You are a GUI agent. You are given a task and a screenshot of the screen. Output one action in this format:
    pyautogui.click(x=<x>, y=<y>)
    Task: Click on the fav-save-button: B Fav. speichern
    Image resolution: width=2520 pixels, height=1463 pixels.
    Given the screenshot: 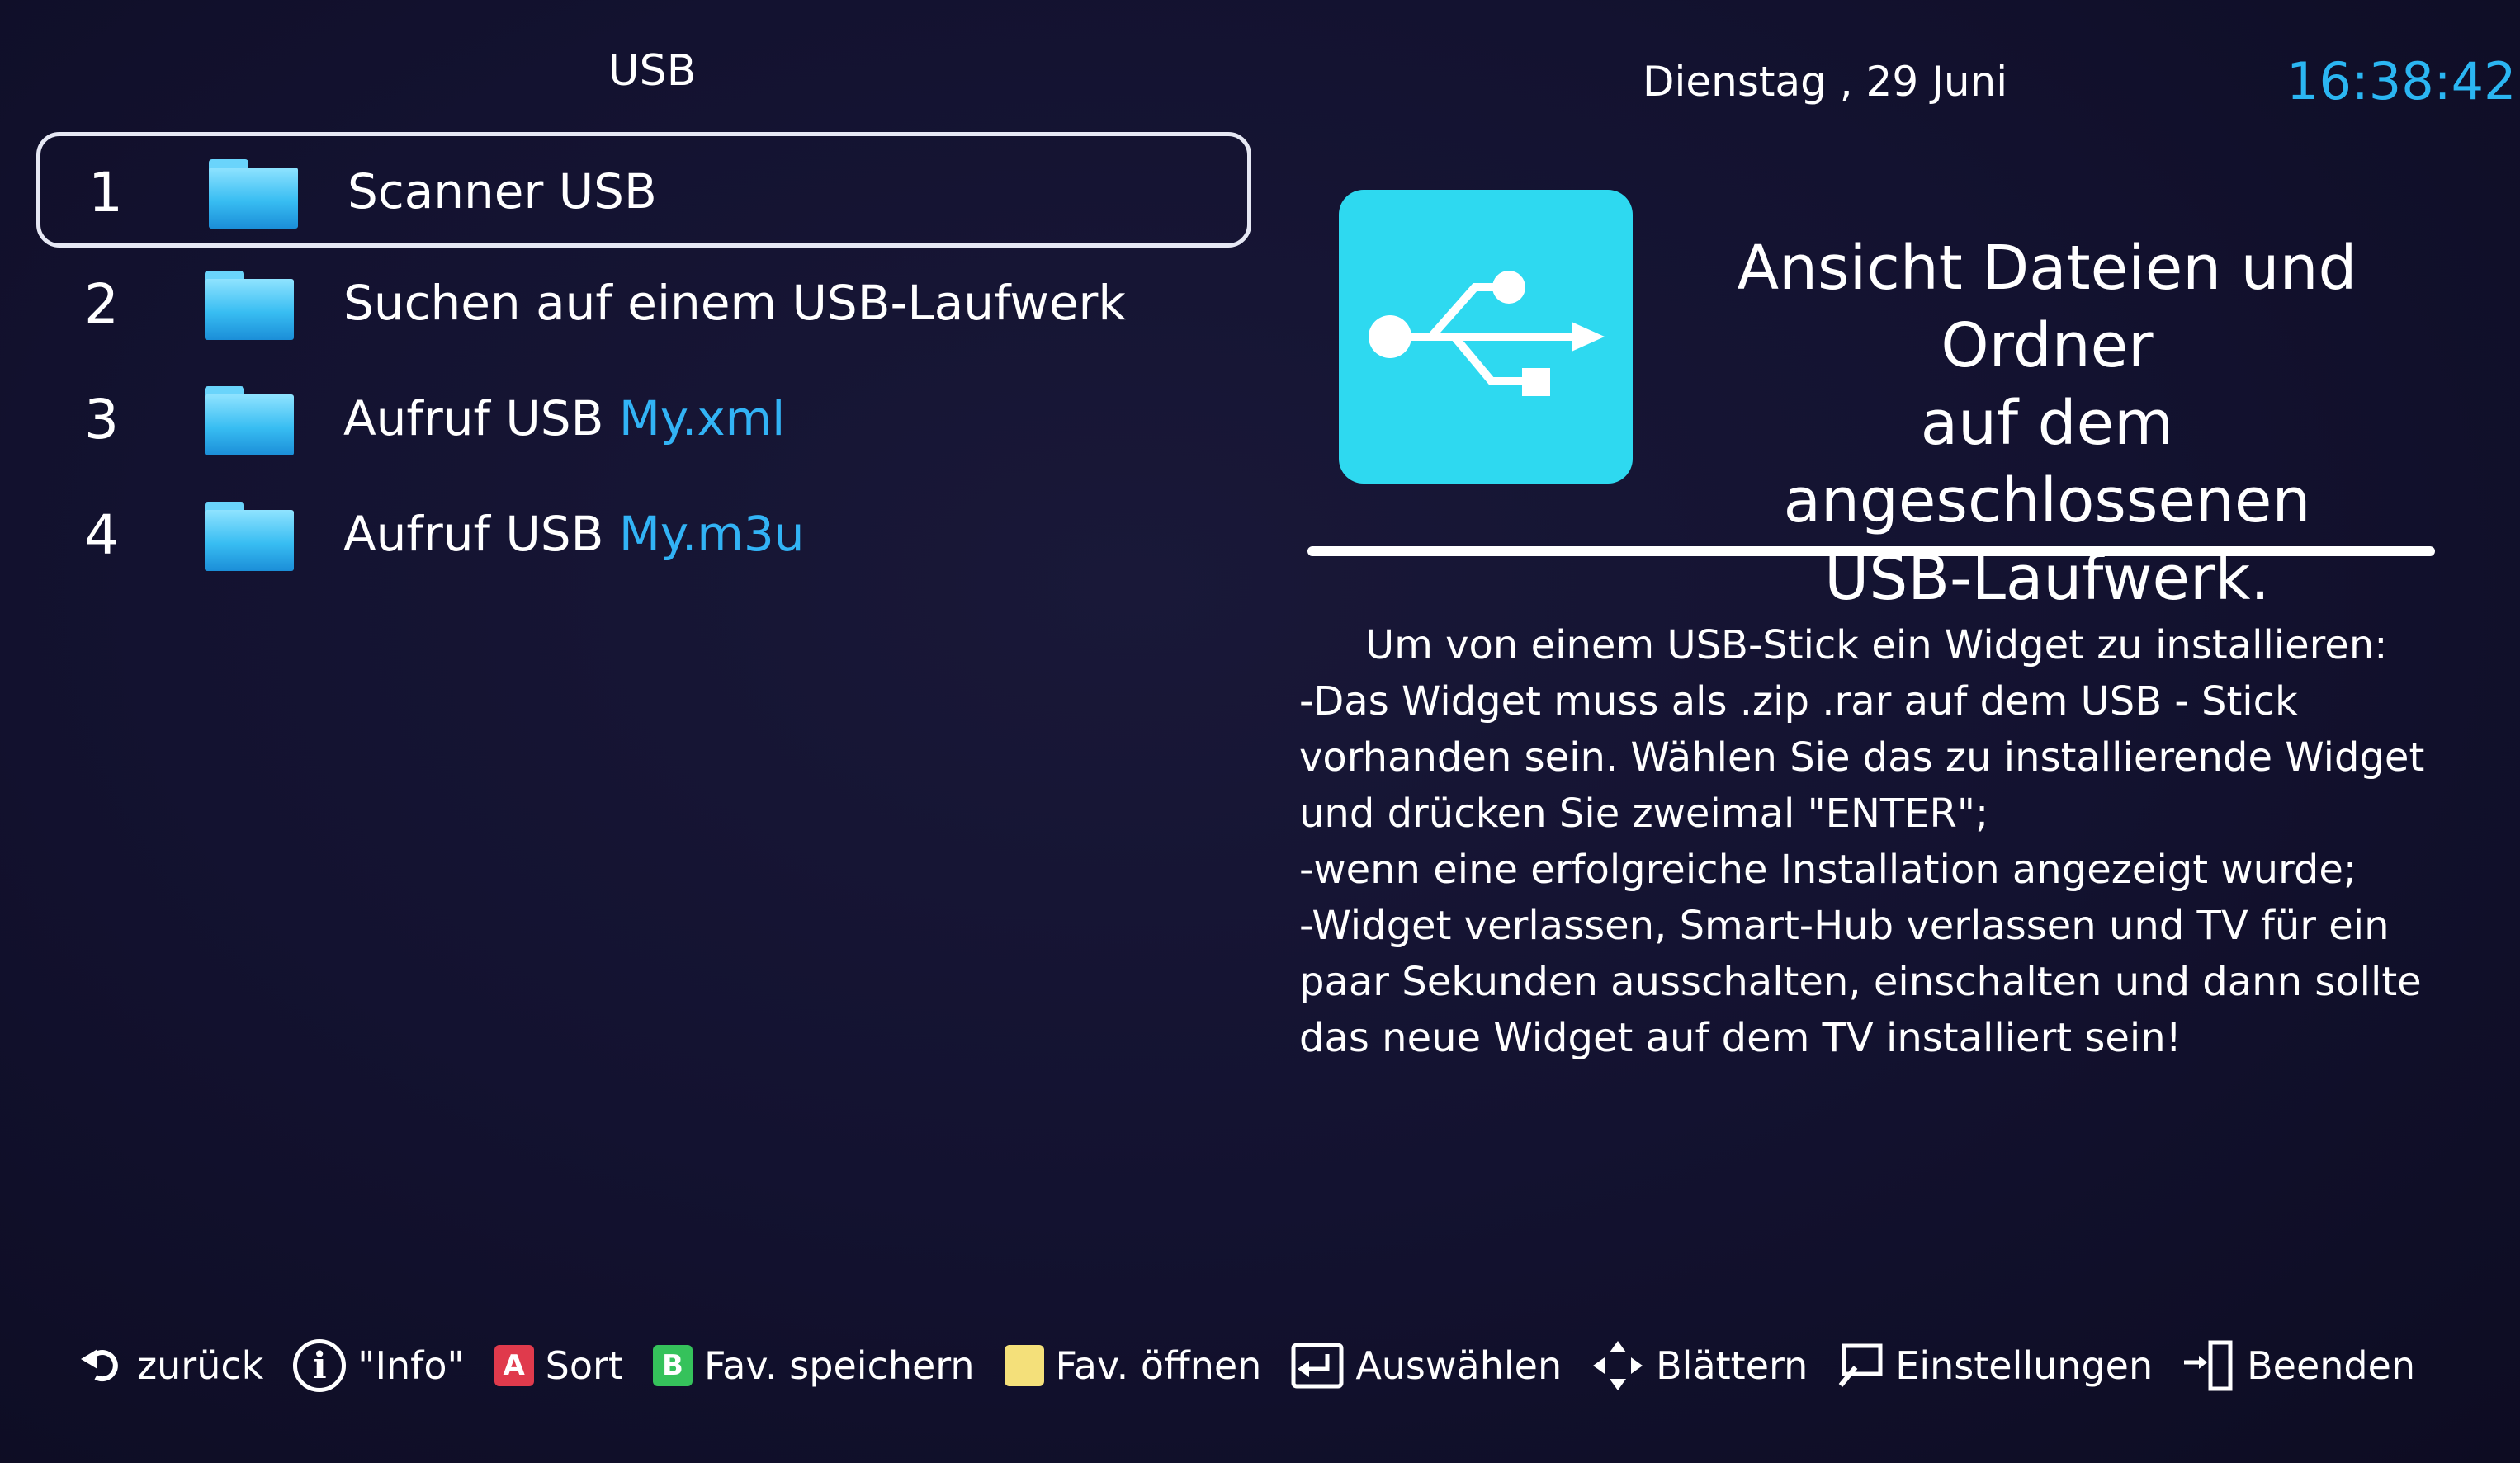 What is the action you would take?
    pyautogui.click(x=813, y=1366)
    